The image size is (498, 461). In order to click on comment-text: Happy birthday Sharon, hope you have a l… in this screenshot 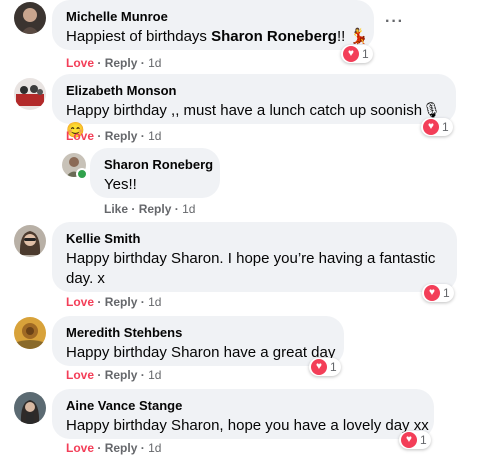, I will do `click(247, 425)`.